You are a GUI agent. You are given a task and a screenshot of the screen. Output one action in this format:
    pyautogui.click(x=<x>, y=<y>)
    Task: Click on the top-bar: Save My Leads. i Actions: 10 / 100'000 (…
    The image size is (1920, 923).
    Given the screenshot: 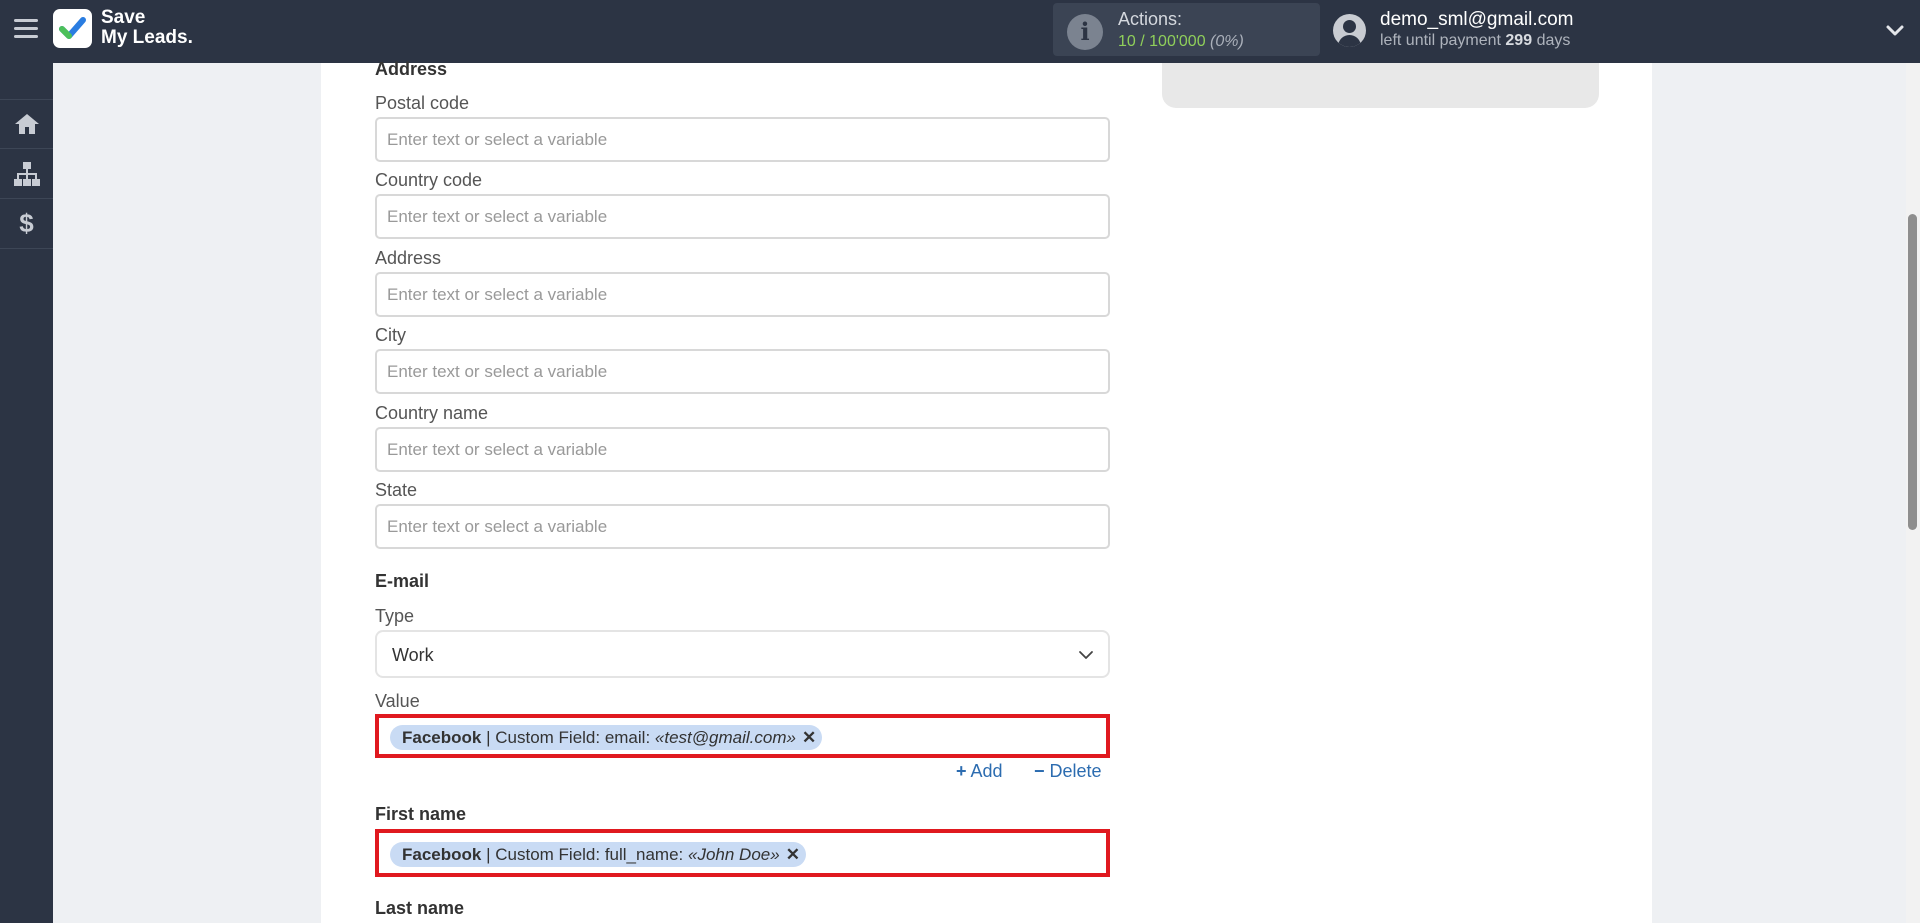 What is the action you would take?
    pyautogui.click(x=960, y=31)
    